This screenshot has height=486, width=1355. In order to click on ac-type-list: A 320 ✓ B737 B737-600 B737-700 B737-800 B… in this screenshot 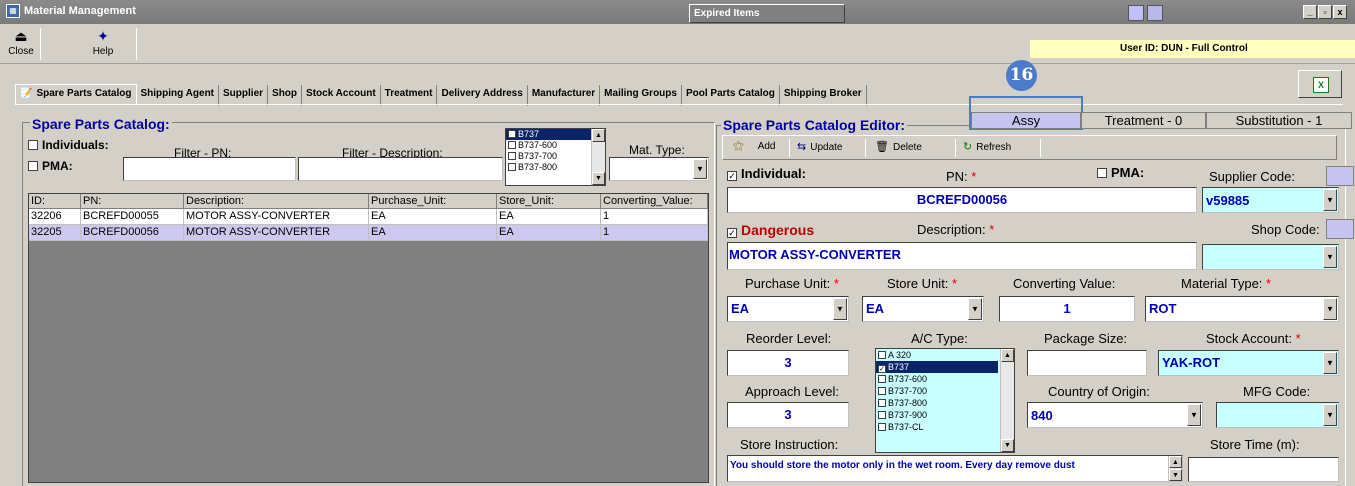, I will do `click(945, 400)`.